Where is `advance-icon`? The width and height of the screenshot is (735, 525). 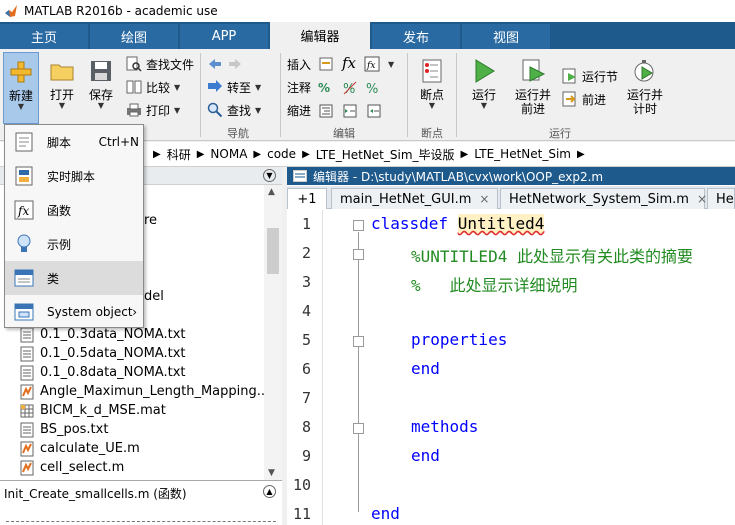
advance-icon is located at coordinates (570, 99).